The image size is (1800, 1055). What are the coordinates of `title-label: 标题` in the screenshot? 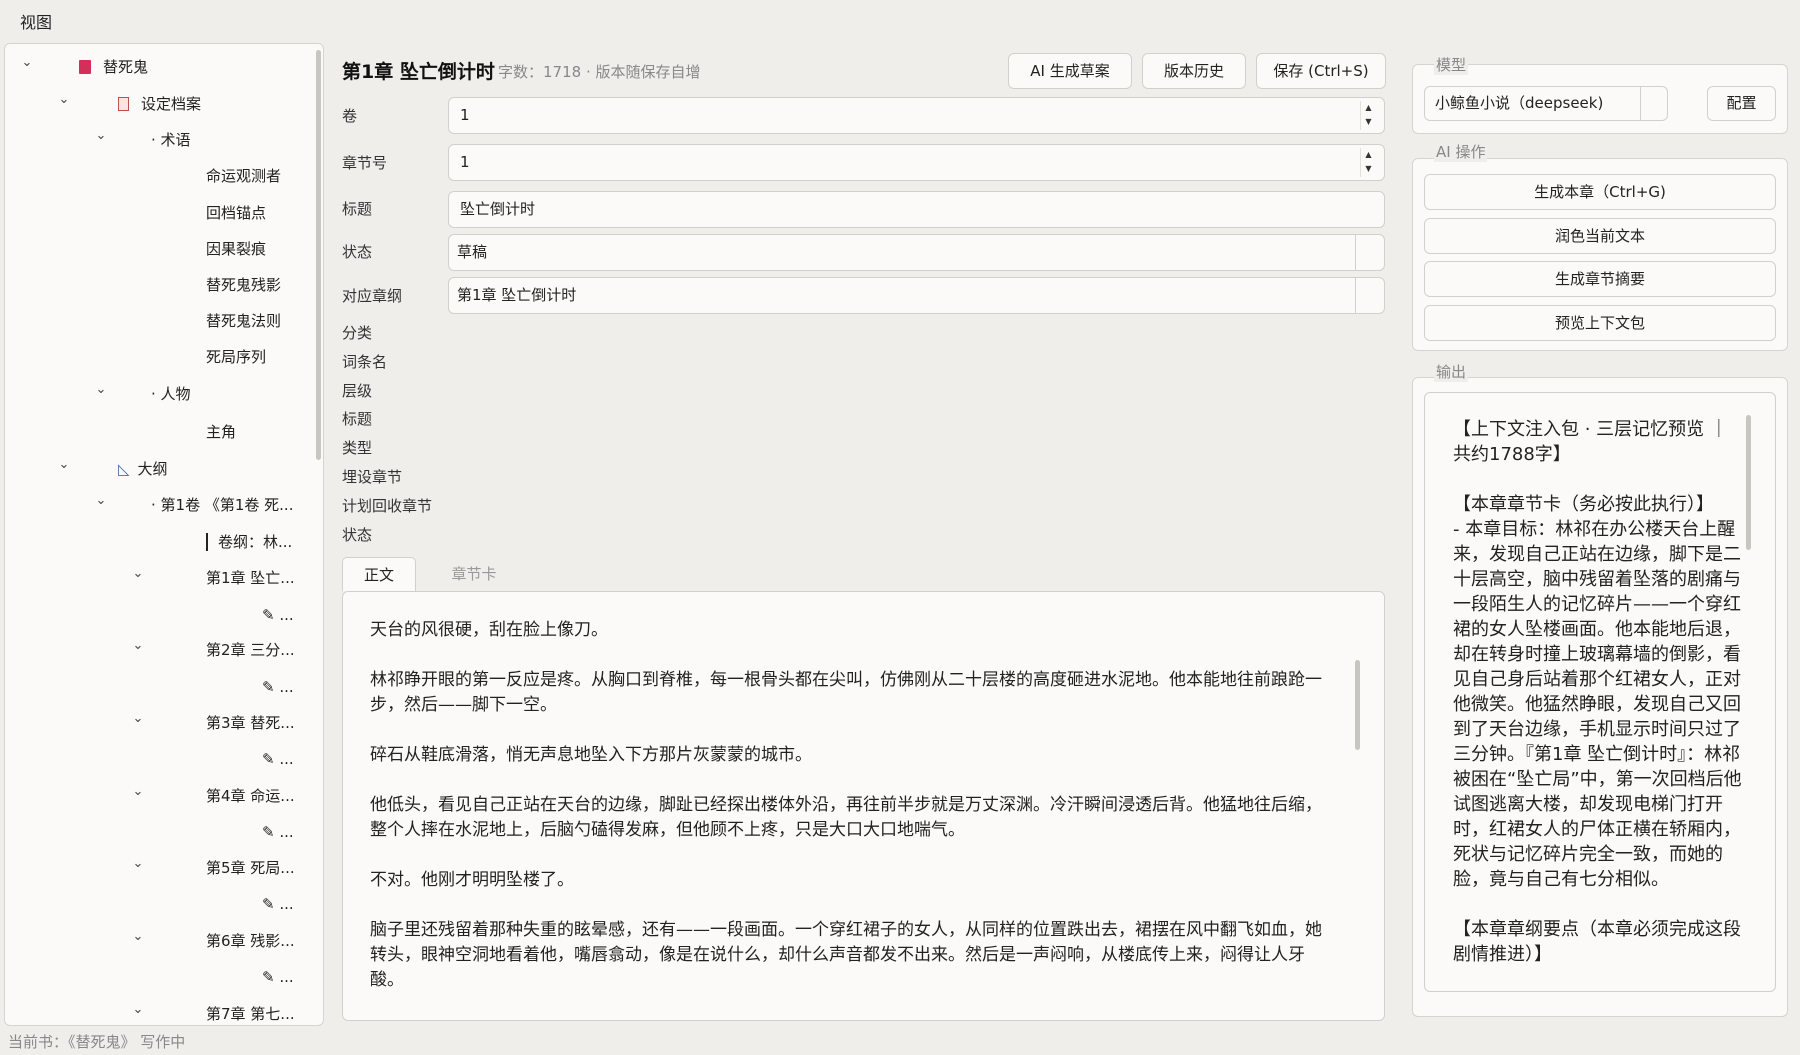 It's located at (357, 209).